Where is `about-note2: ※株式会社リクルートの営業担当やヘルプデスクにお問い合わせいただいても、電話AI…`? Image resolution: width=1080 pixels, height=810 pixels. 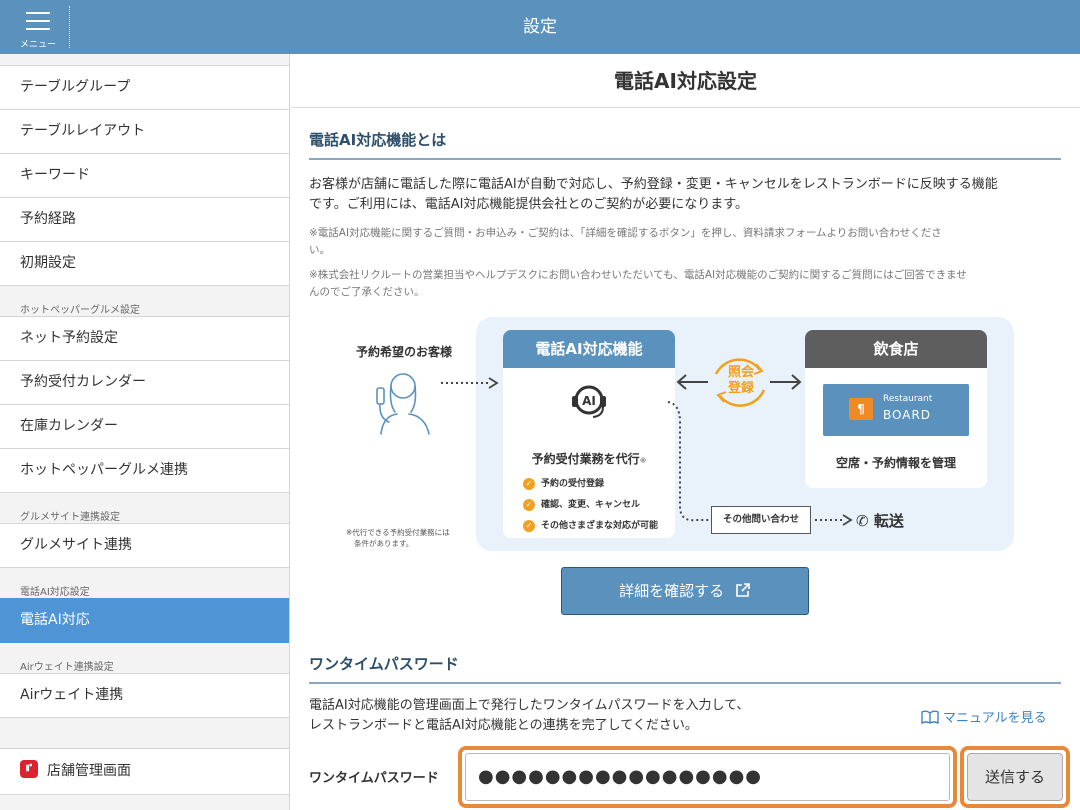
about-note2: ※株式会社リクルートの営業担当やヘルプデスクにお問い合わせいただいても、電話AI… is located at coordinates (638, 275).